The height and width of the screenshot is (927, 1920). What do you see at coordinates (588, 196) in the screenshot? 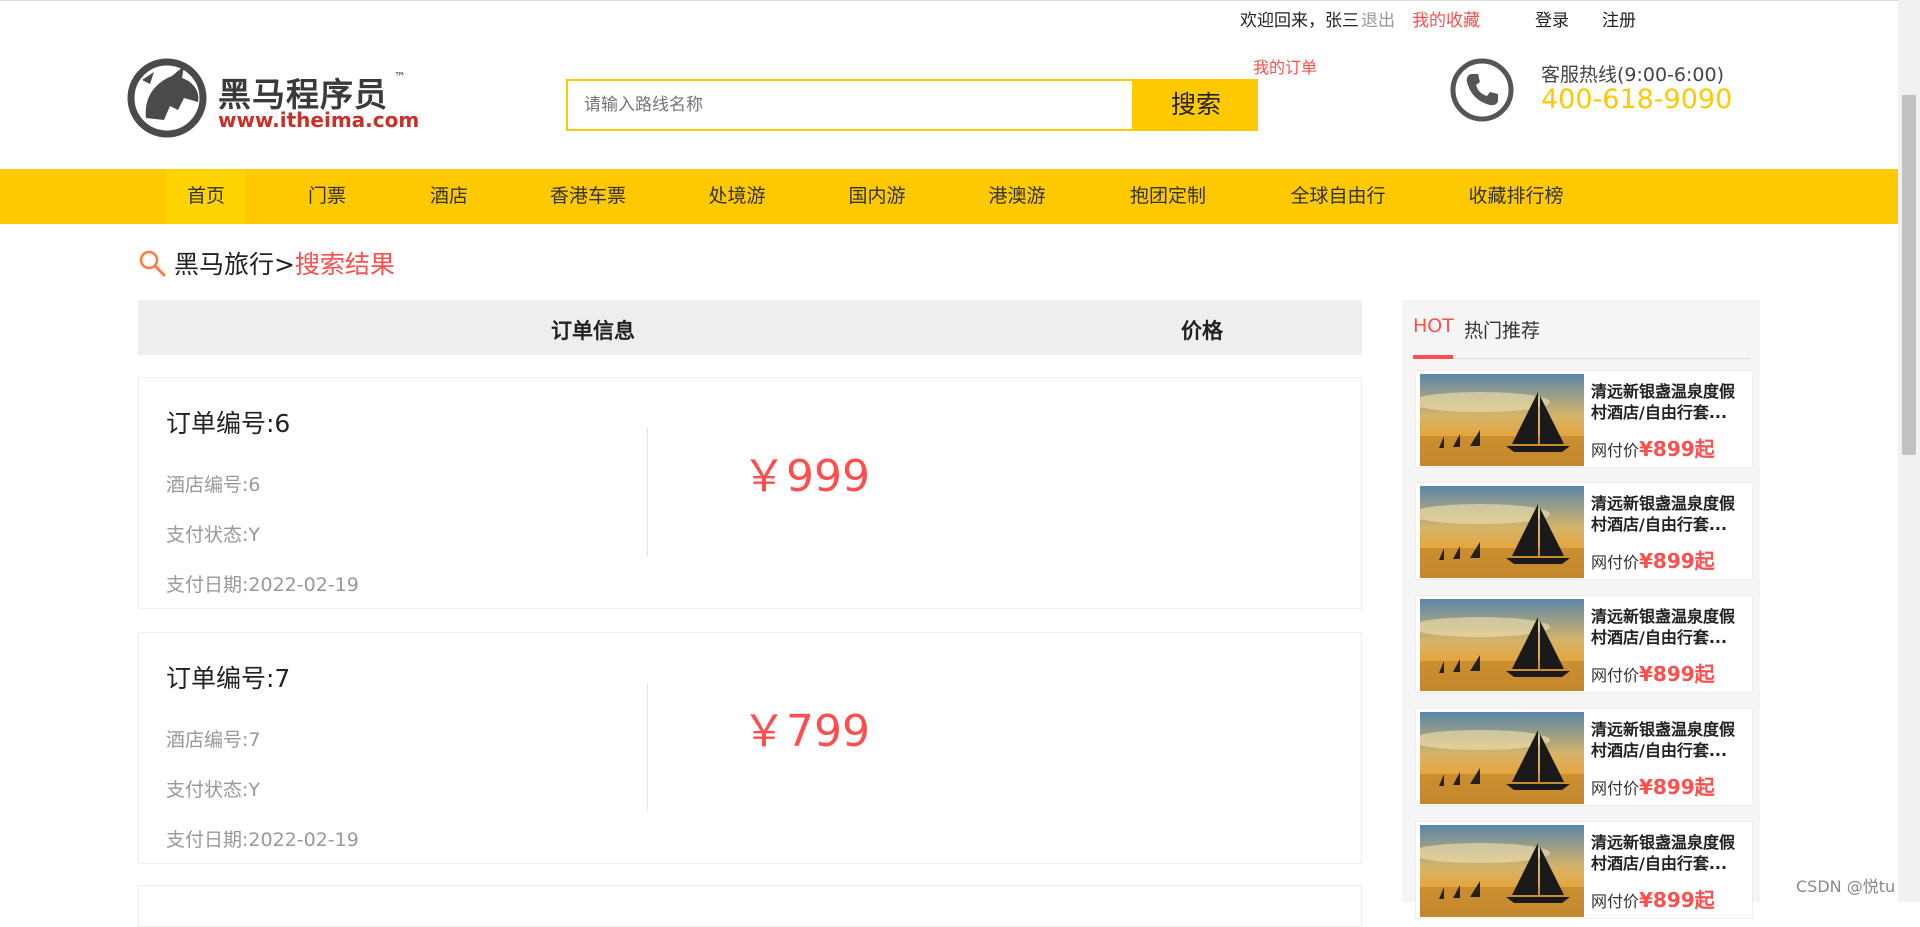
I see `nav-item-hk-bus: 香港车票` at bounding box center [588, 196].